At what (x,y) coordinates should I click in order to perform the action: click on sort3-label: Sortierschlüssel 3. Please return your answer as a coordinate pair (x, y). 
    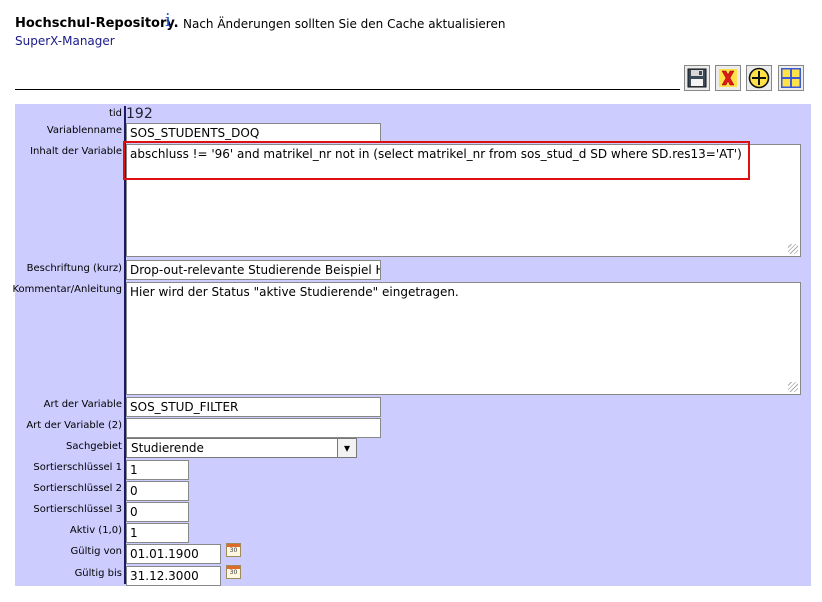
    Looking at the image, I should click on (77, 509).